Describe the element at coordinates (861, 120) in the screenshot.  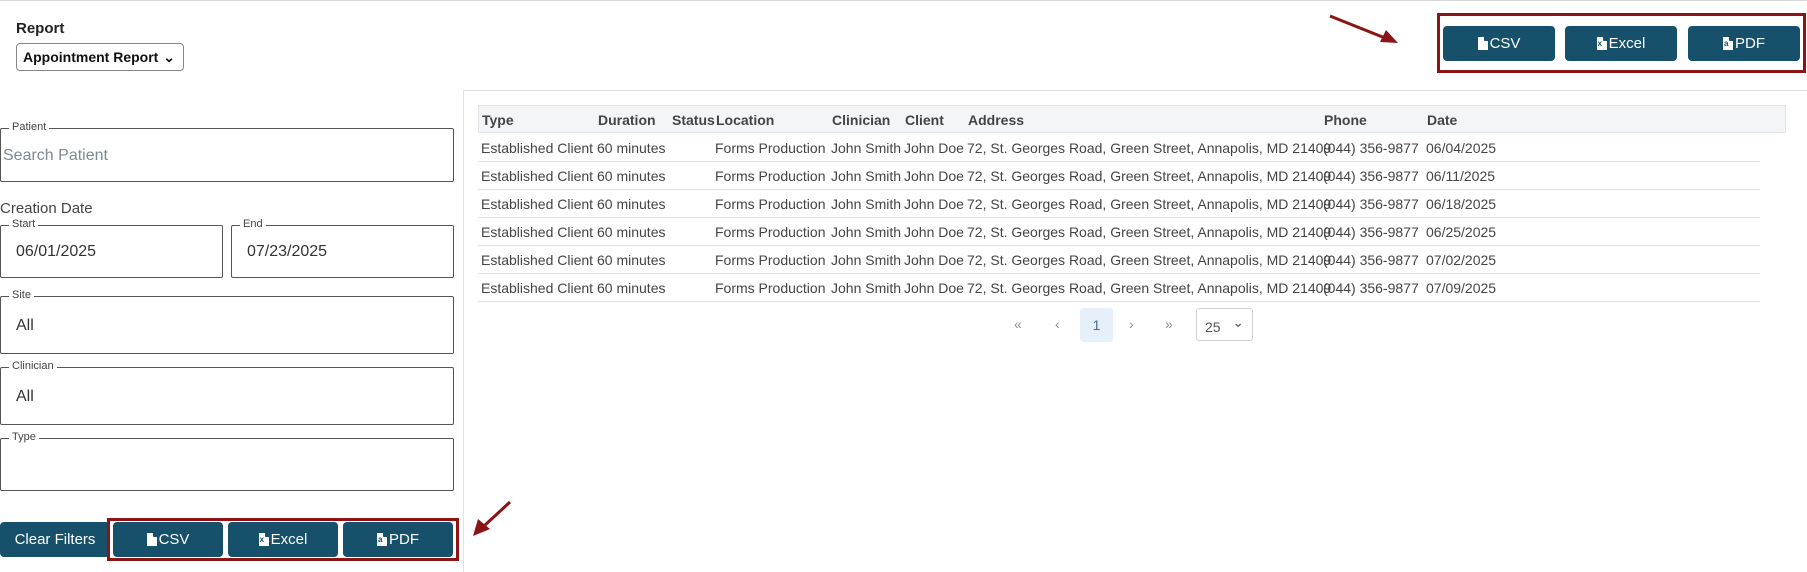
I see `header-clinician: Clinician` at that location.